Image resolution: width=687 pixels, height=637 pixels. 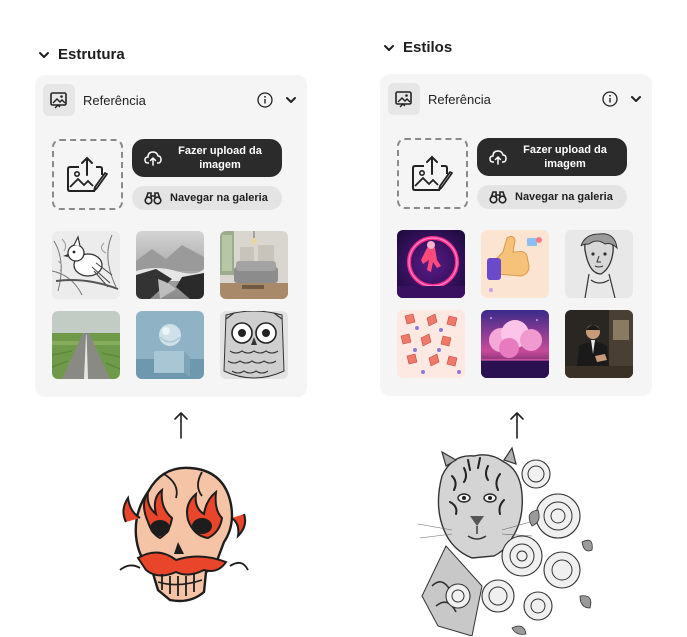 What do you see at coordinates (428, 47) in the screenshot?
I see `section-title: Estilos` at bounding box center [428, 47].